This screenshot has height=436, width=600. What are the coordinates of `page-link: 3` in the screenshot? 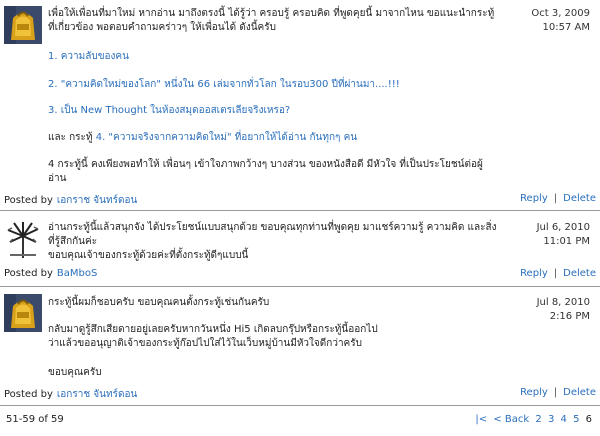 It's located at (551, 419).